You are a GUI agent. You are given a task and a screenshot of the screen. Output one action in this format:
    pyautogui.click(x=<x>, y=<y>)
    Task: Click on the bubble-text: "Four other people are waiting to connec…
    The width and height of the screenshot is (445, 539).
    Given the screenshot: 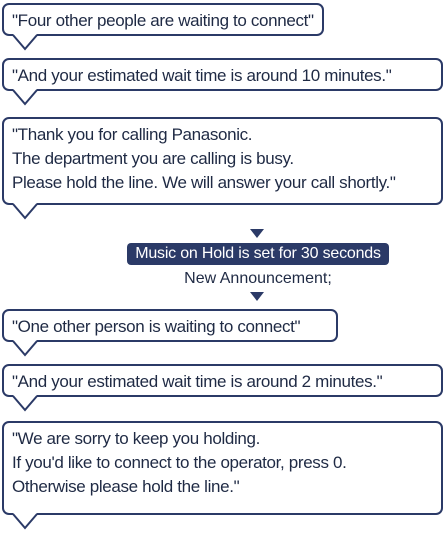 What is the action you would take?
    pyautogui.click(x=163, y=20)
    